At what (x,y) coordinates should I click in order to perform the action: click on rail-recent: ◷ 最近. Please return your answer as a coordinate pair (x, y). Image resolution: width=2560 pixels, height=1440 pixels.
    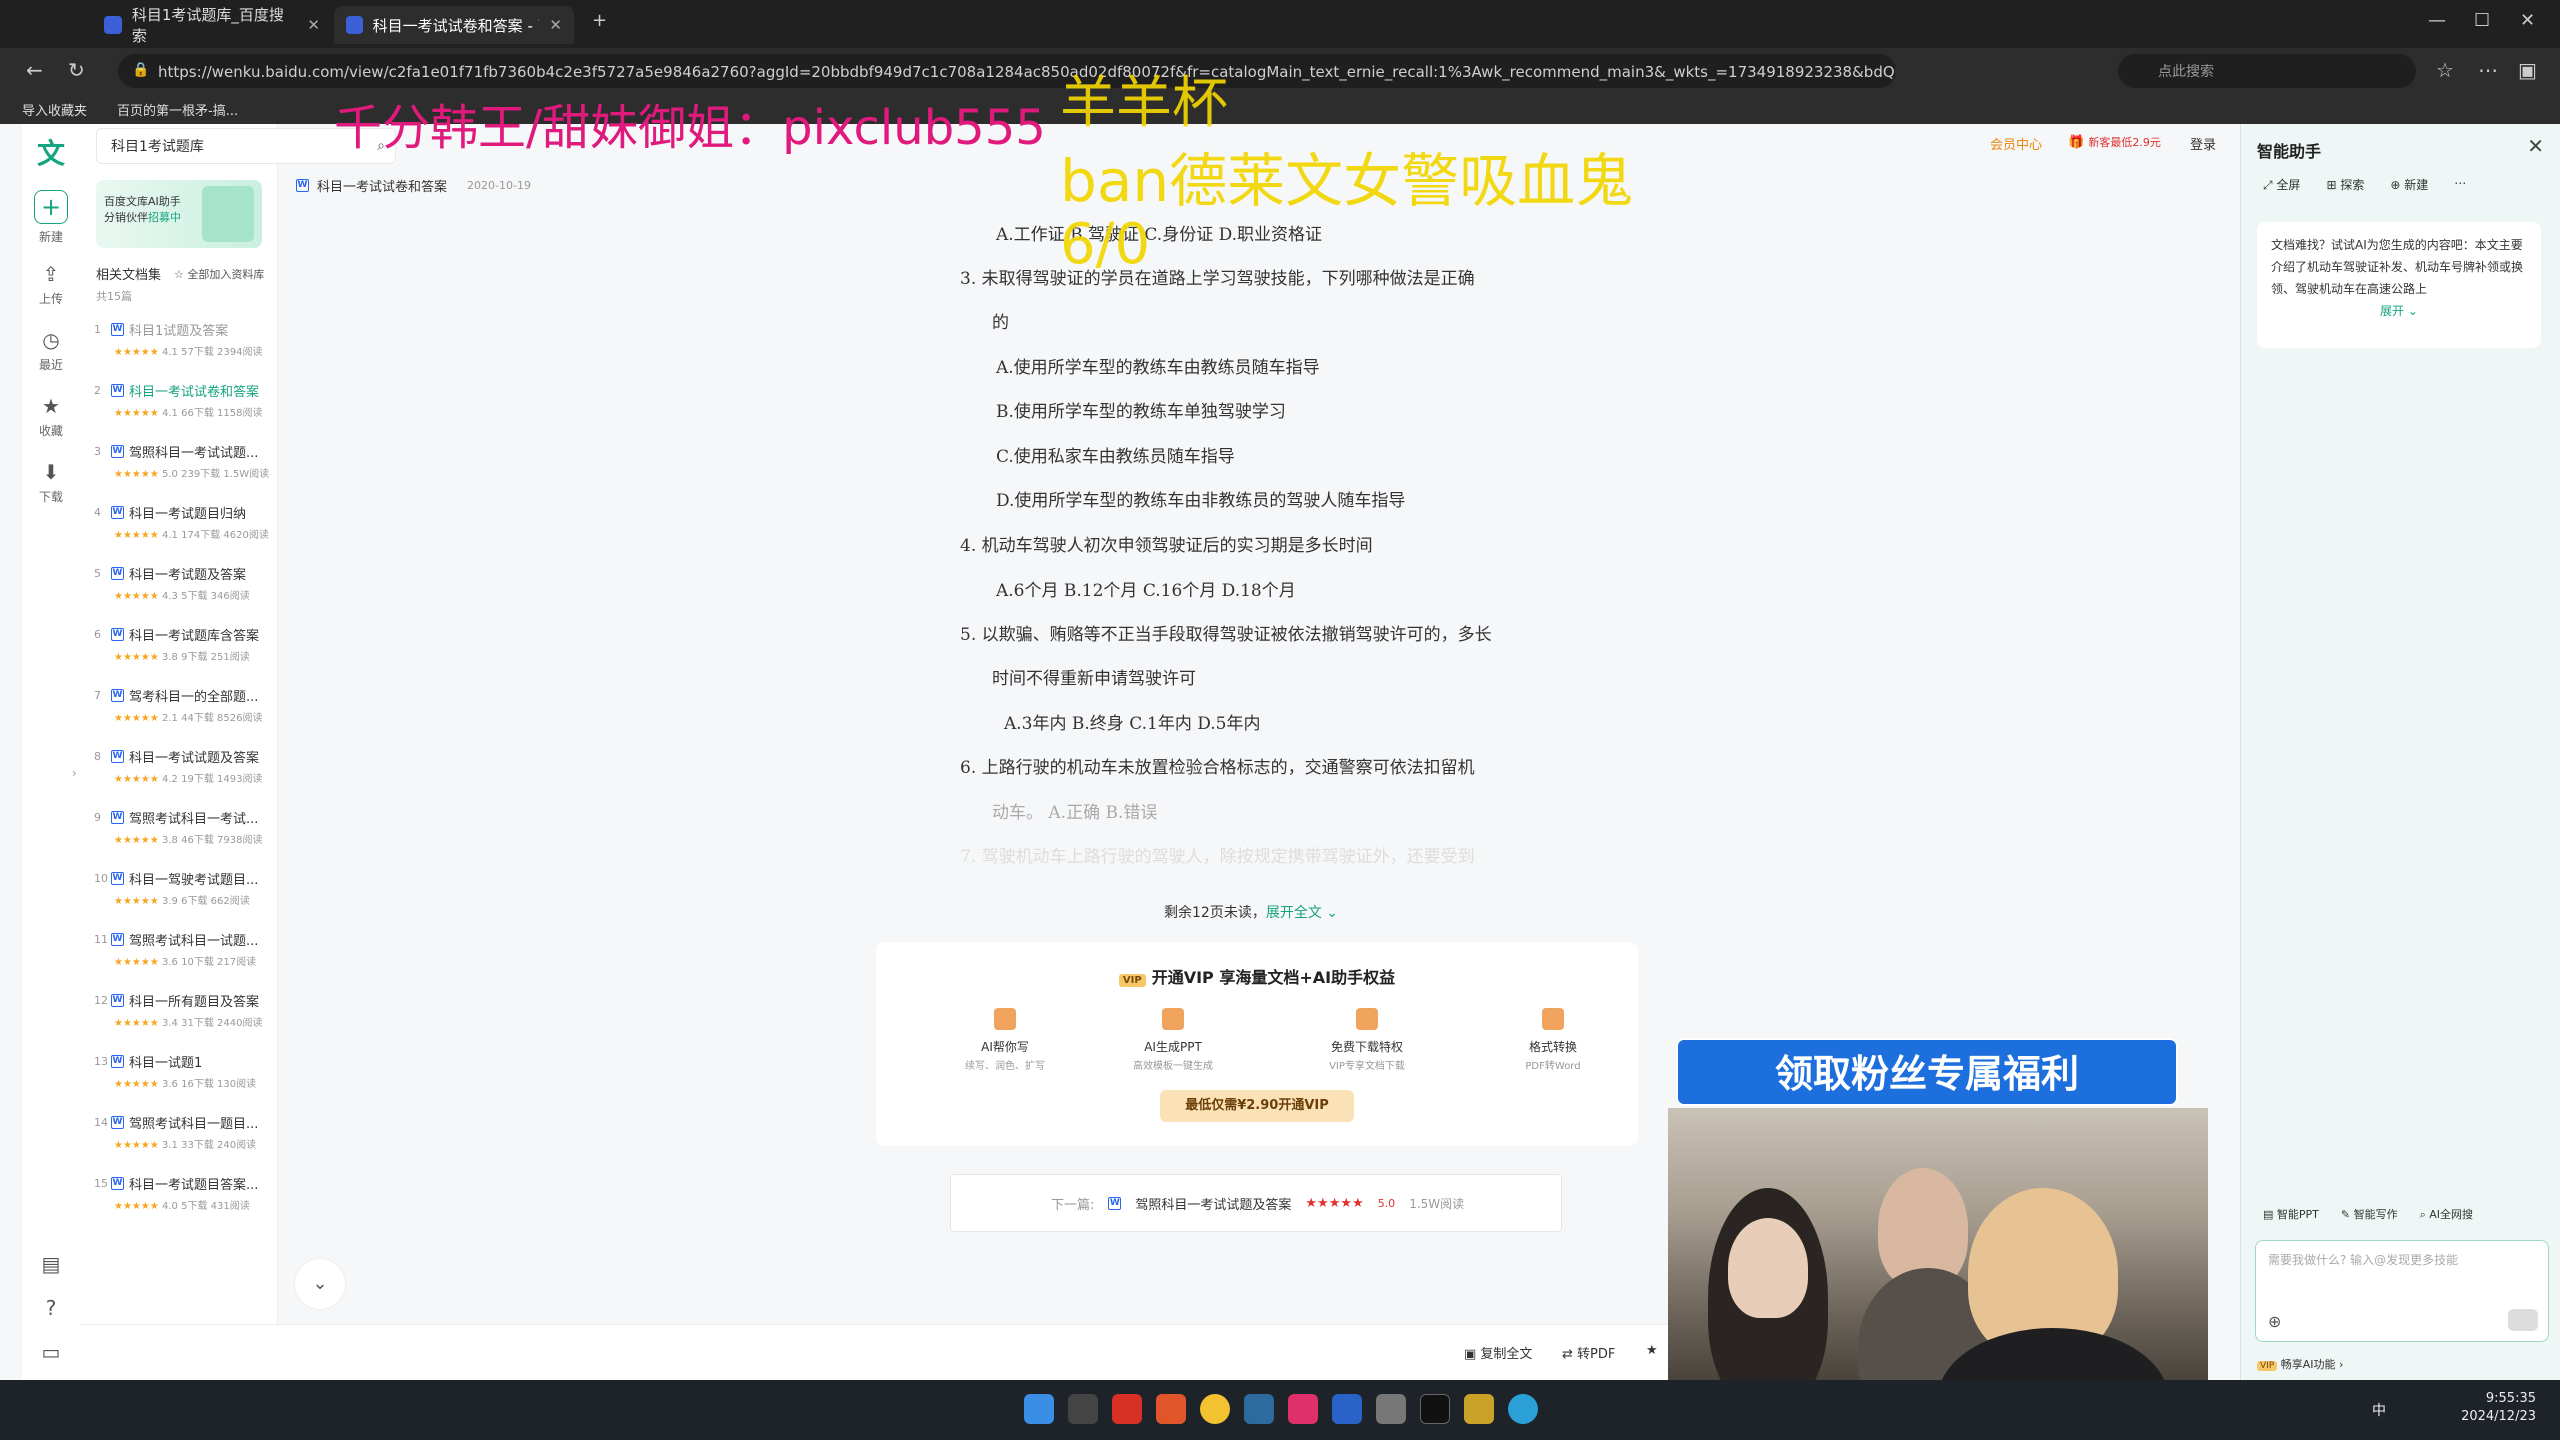
    Looking at the image, I should click on (51, 350).